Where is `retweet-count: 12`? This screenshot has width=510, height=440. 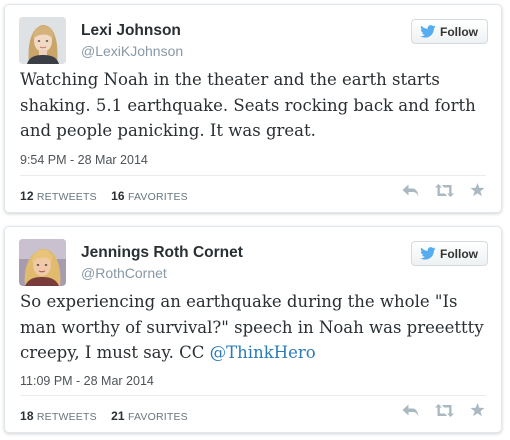
retweet-count: 12 is located at coordinates (27, 196).